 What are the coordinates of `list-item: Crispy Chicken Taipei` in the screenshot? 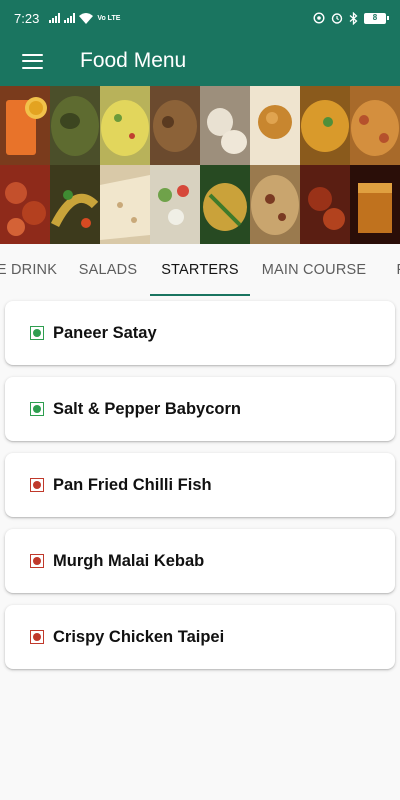 It's located at (200, 637).